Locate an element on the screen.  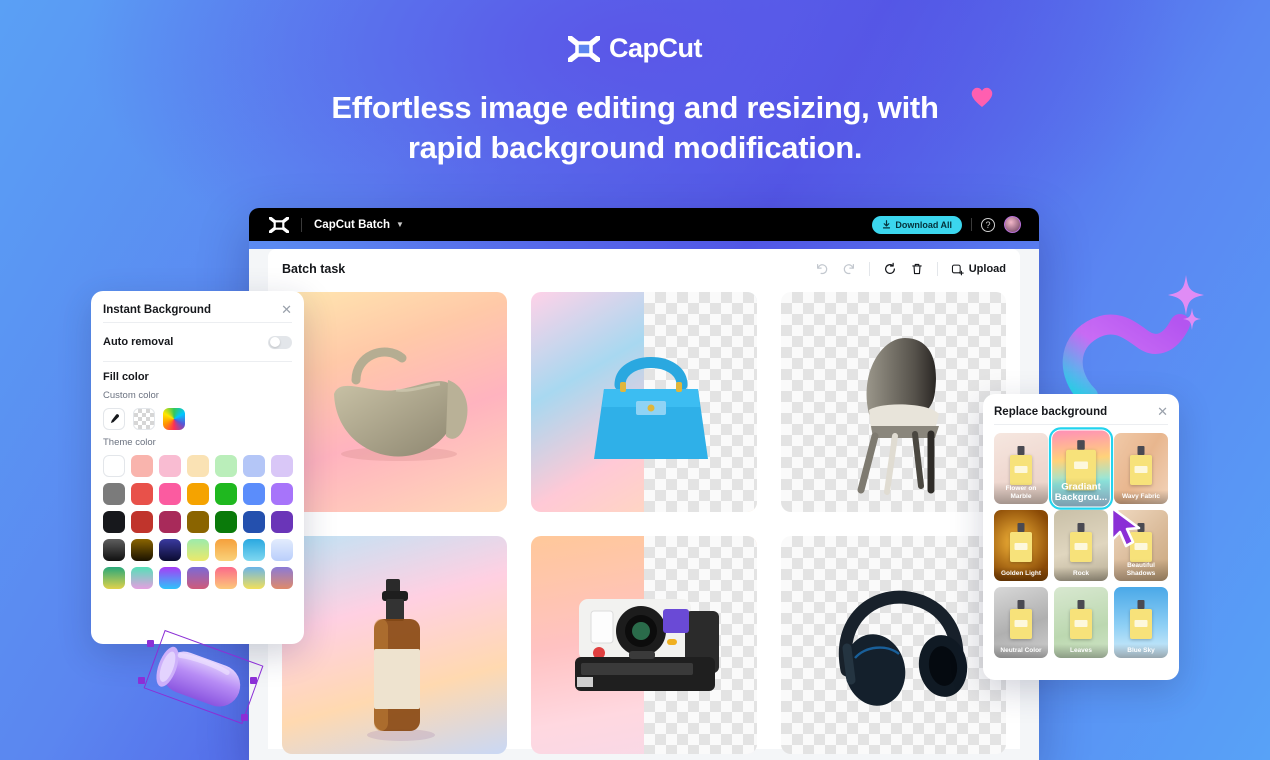
grid-item-handbag-blue is located at coordinates (644, 402).